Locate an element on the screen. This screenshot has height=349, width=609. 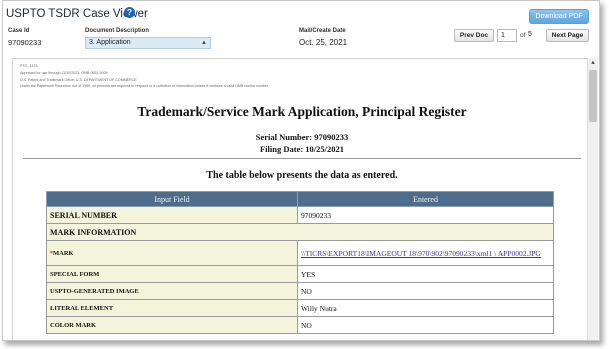
entered-header: Entered is located at coordinates (425, 199).